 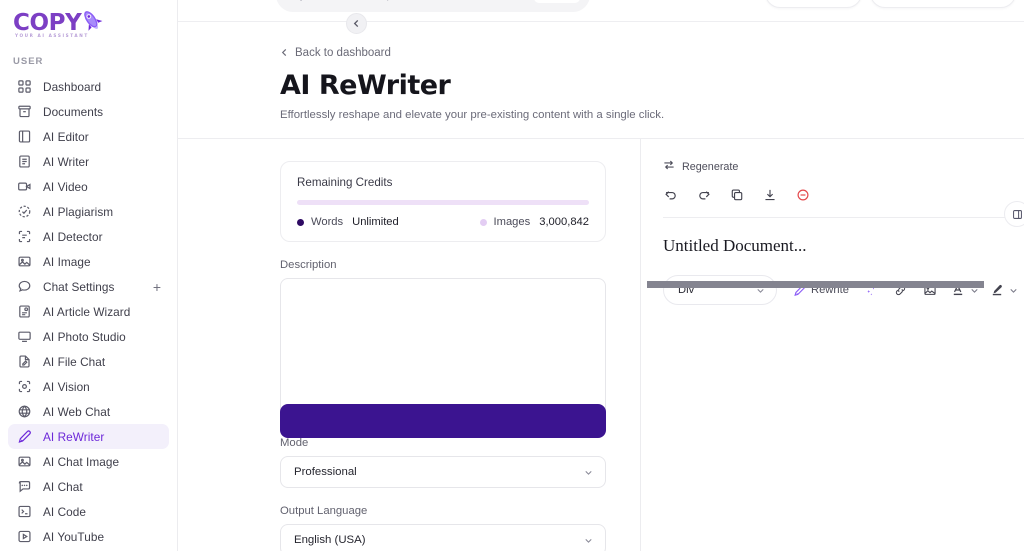 I want to click on sidebar-item-label: AI Article Wizard, so click(x=87, y=311).